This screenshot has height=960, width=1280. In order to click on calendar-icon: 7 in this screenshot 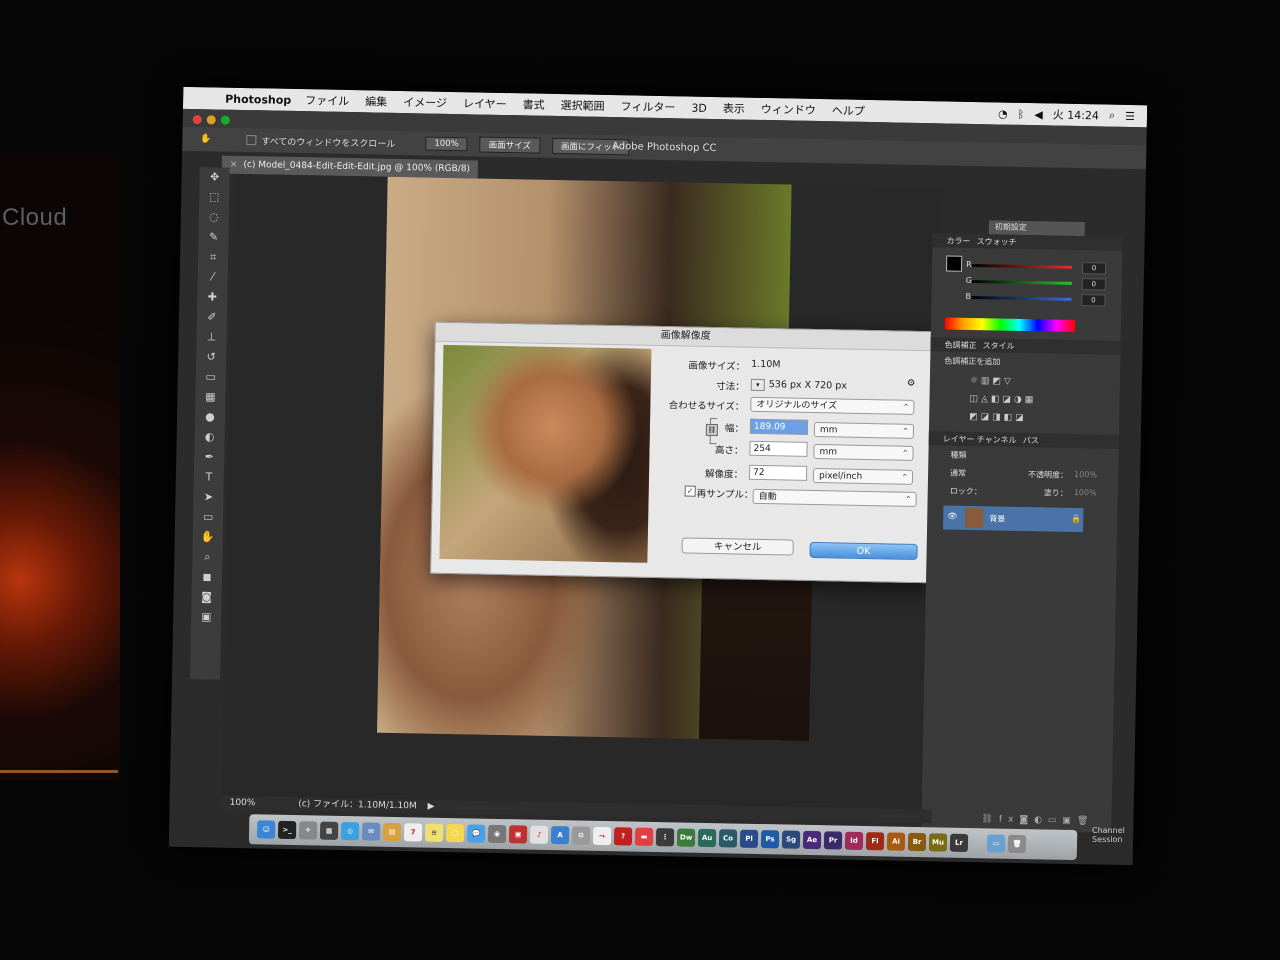, I will do `click(413, 832)`.